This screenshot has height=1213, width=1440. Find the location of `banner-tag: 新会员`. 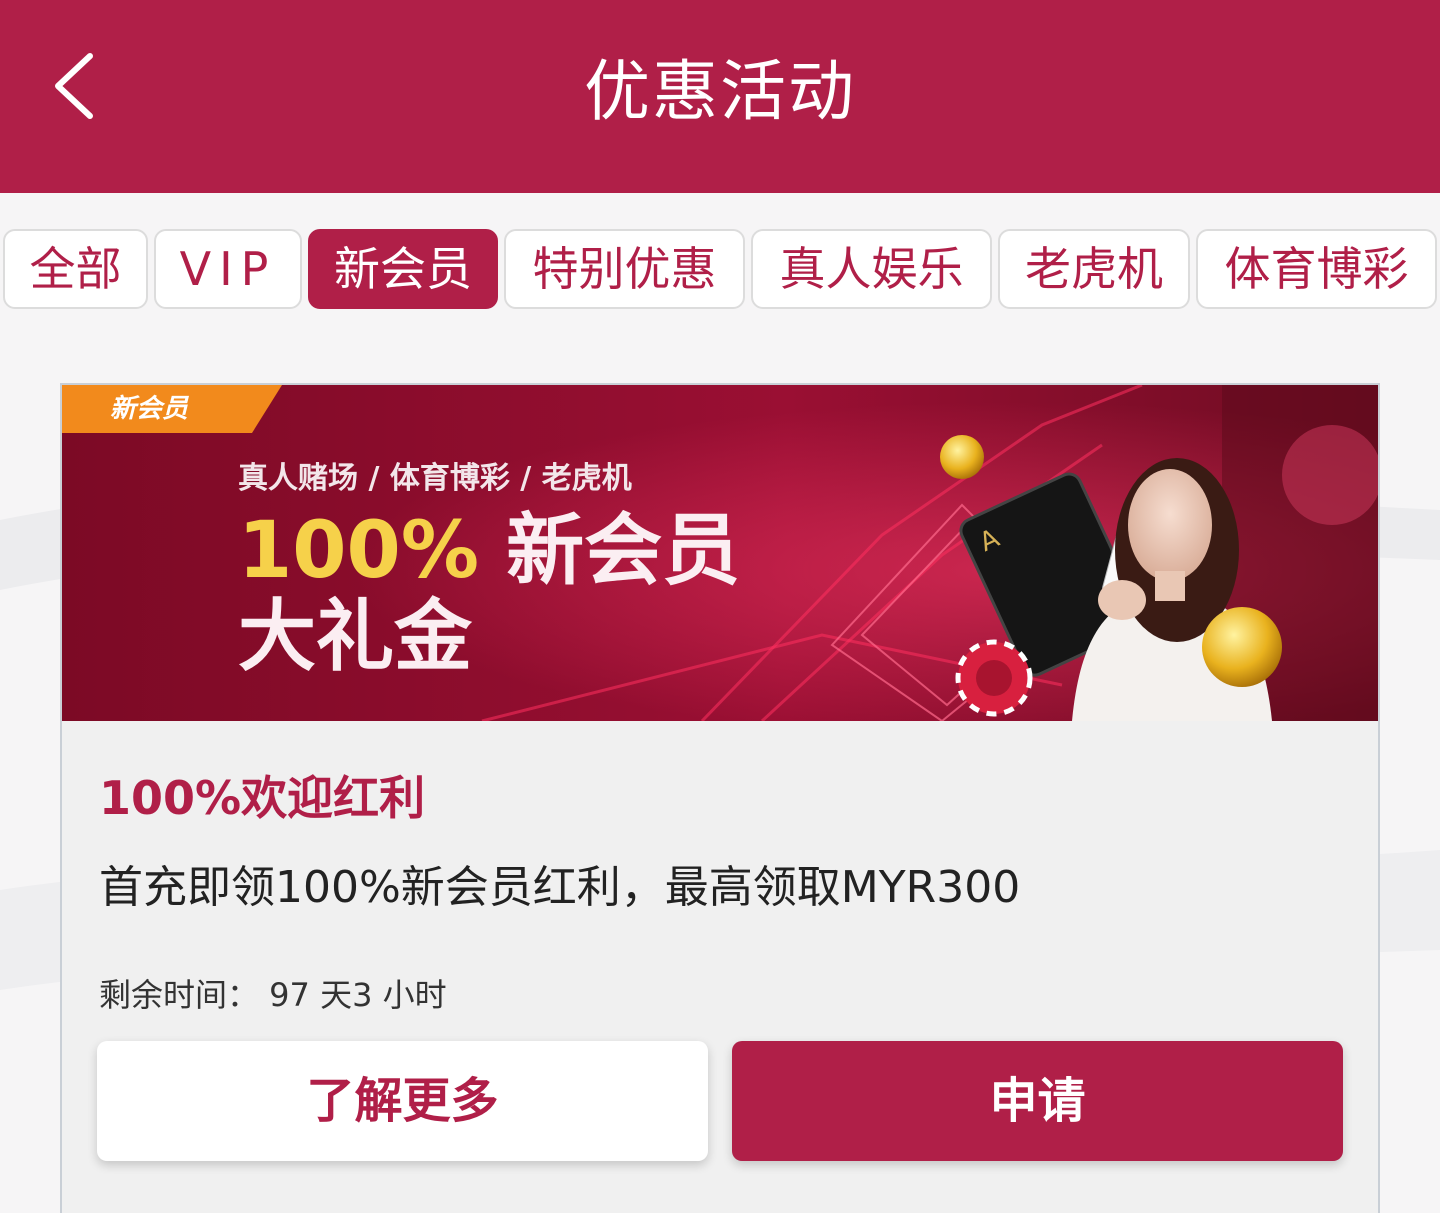

banner-tag: 新会员 is located at coordinates (149, 409).